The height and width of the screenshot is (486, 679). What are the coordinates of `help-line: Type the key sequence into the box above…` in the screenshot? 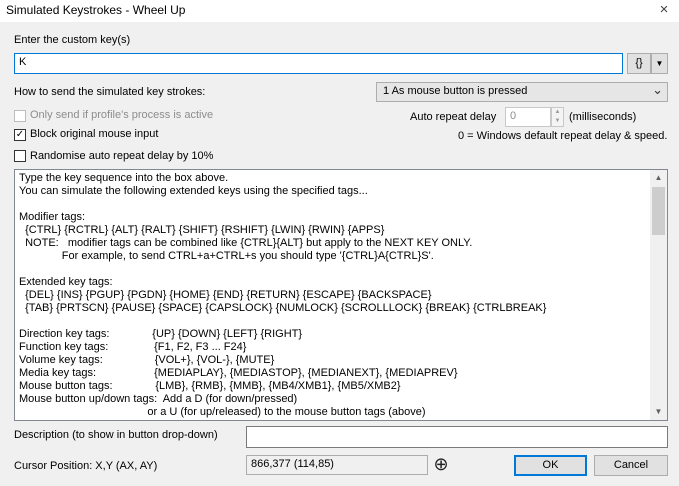 It's located at (124, 178).